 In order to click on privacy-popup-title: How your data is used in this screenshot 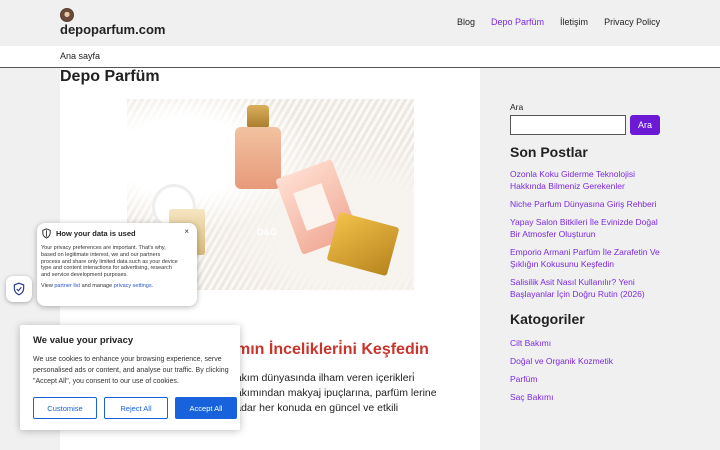, I will do `click(96, 233)`.